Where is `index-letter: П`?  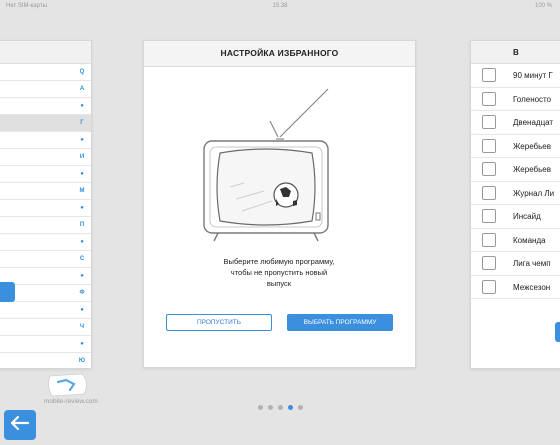
index-letter: П is located at coordinates (82, 225).